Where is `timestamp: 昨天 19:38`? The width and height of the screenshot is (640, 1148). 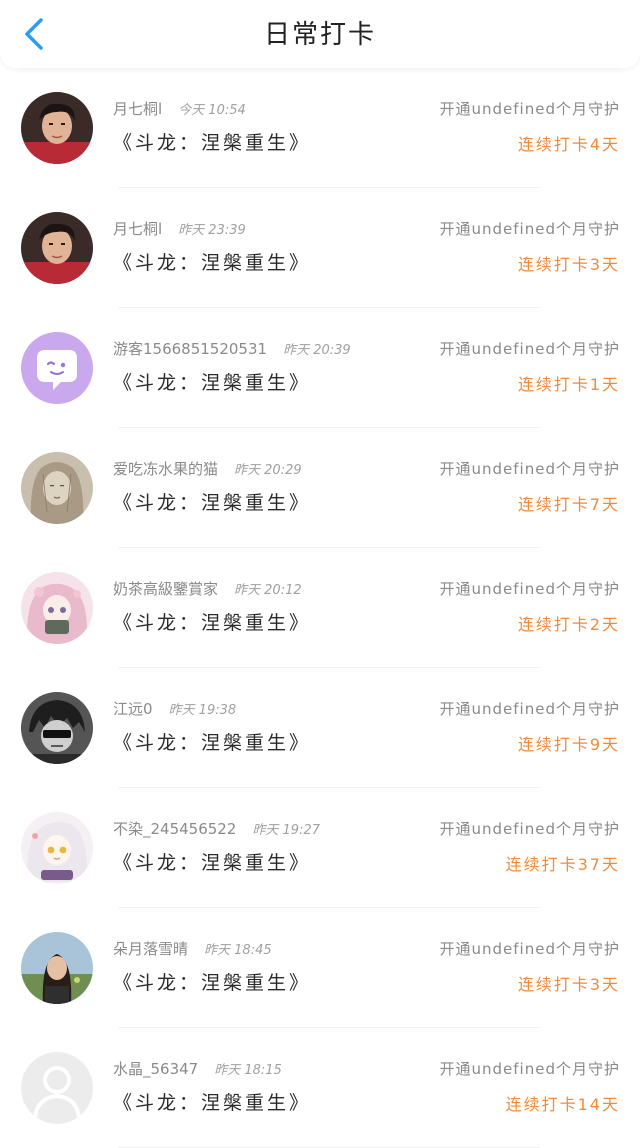
timestamp: 昨天 19:38 is located at coordinates (202, 710).